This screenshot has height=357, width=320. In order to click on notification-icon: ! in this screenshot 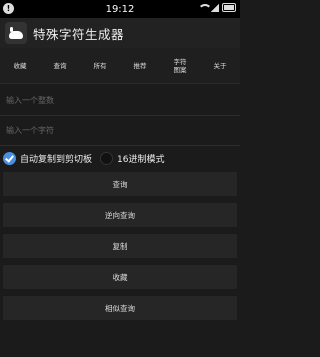, I will do `click(8, 8)`.